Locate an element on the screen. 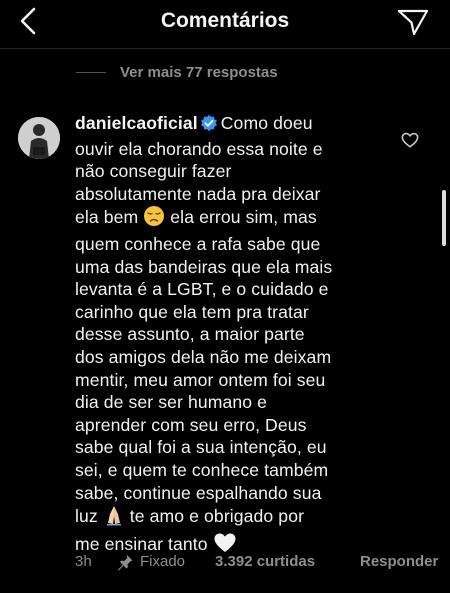 Image resolution: width=450 pixels, height=593 pixels. comment-text: Como doeu is located at coordinates (266, 123).